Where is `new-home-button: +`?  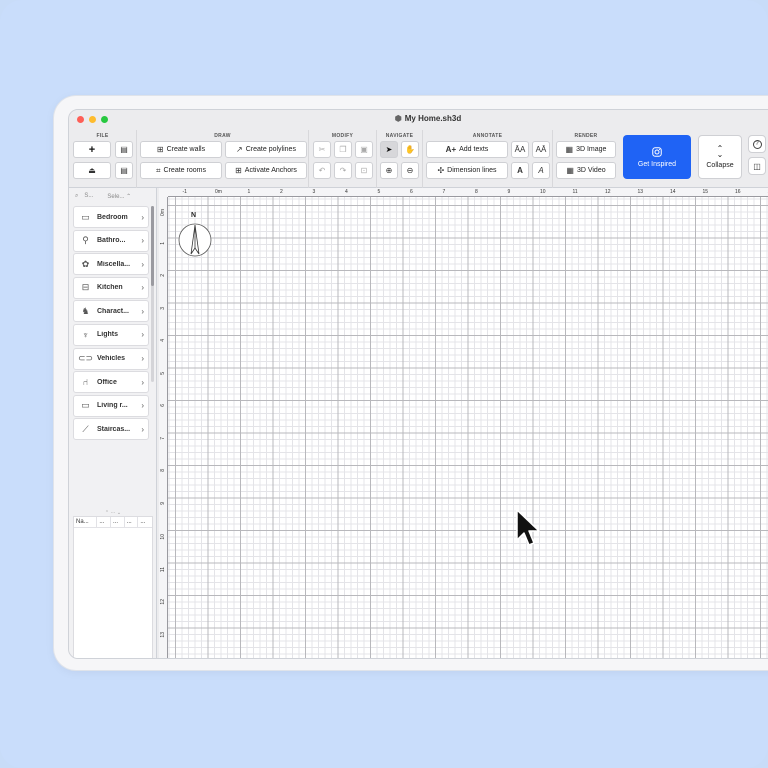 new-home-button: + is located at coordinates (92, 149).